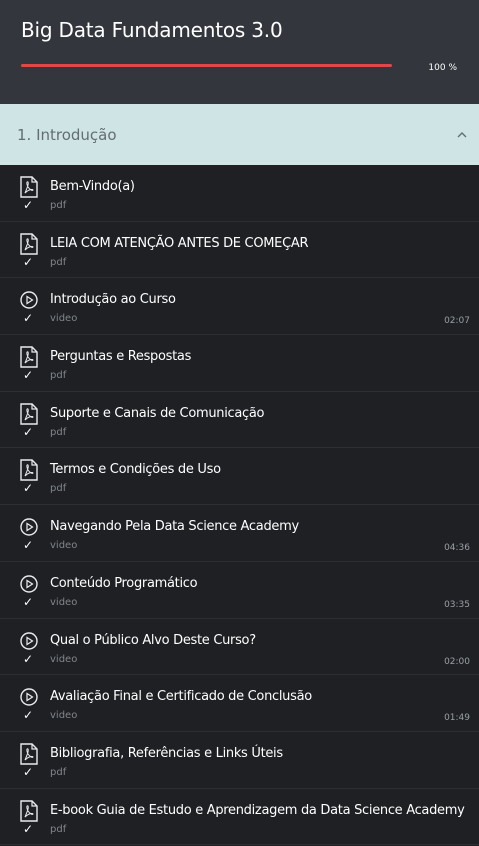 This screenshot has width=479, height=846. What do you see at coordinates (239, 307) in the screenshot?
I see `lesson-item: ✓ Introdução ao Curso video 02:07` at bounding box center [239, 307].